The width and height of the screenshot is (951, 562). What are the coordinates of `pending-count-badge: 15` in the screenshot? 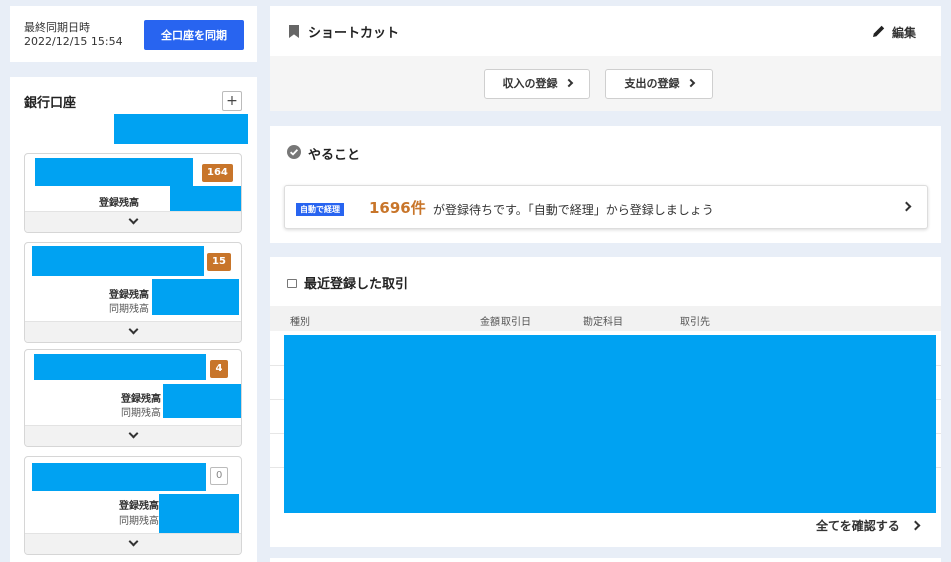 It's located at (219, 262).